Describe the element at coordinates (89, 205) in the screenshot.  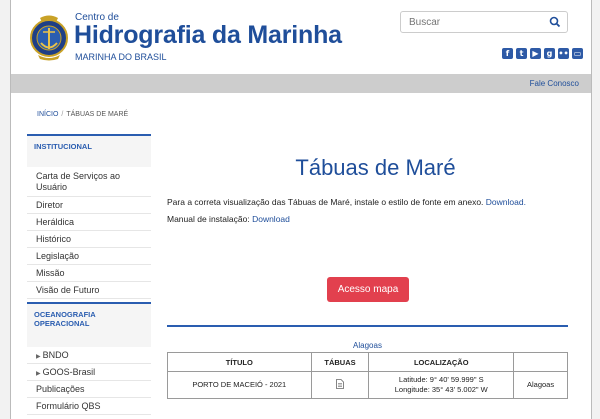
I see `sidebar-item-diretor: Diretor` at that location.